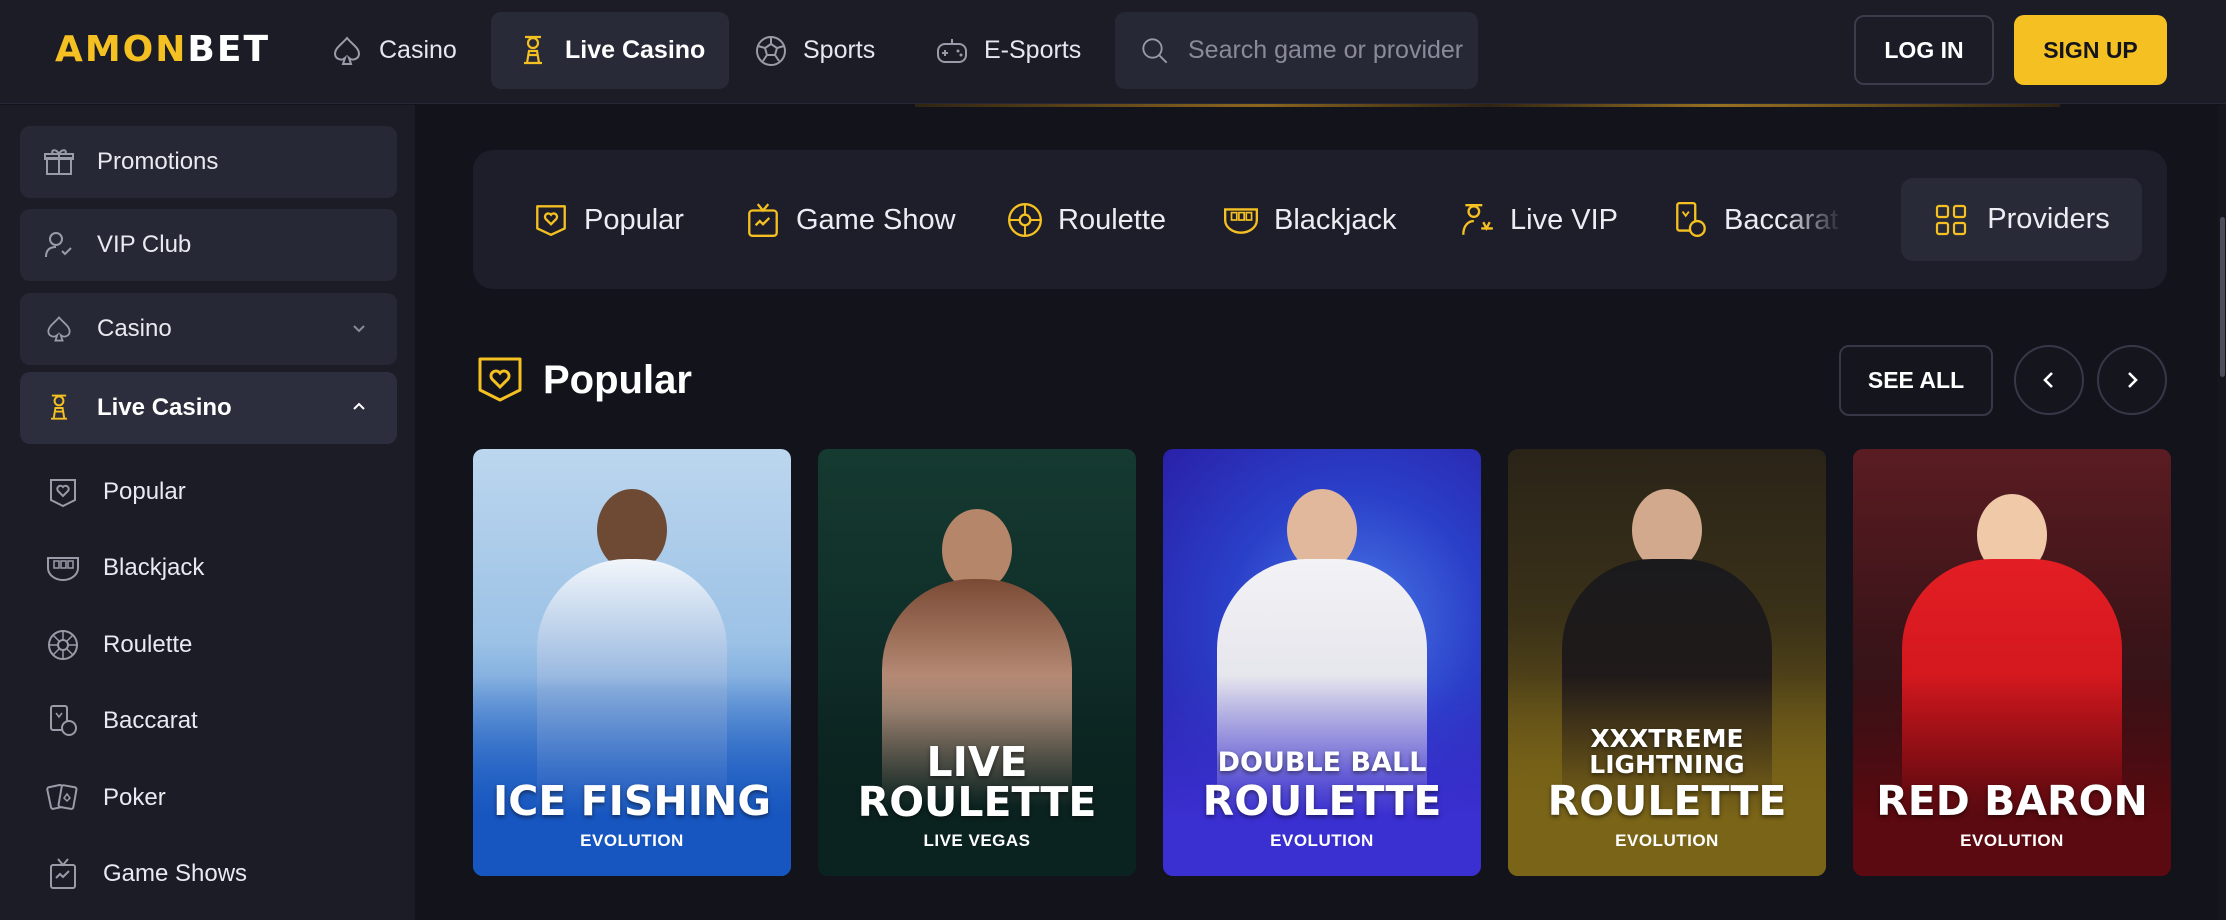  What do you see at coordinates (154, 567) in the screenshot?
I see `sidebar-subitem-label: Blackjack` at bounding box center [154, 567].